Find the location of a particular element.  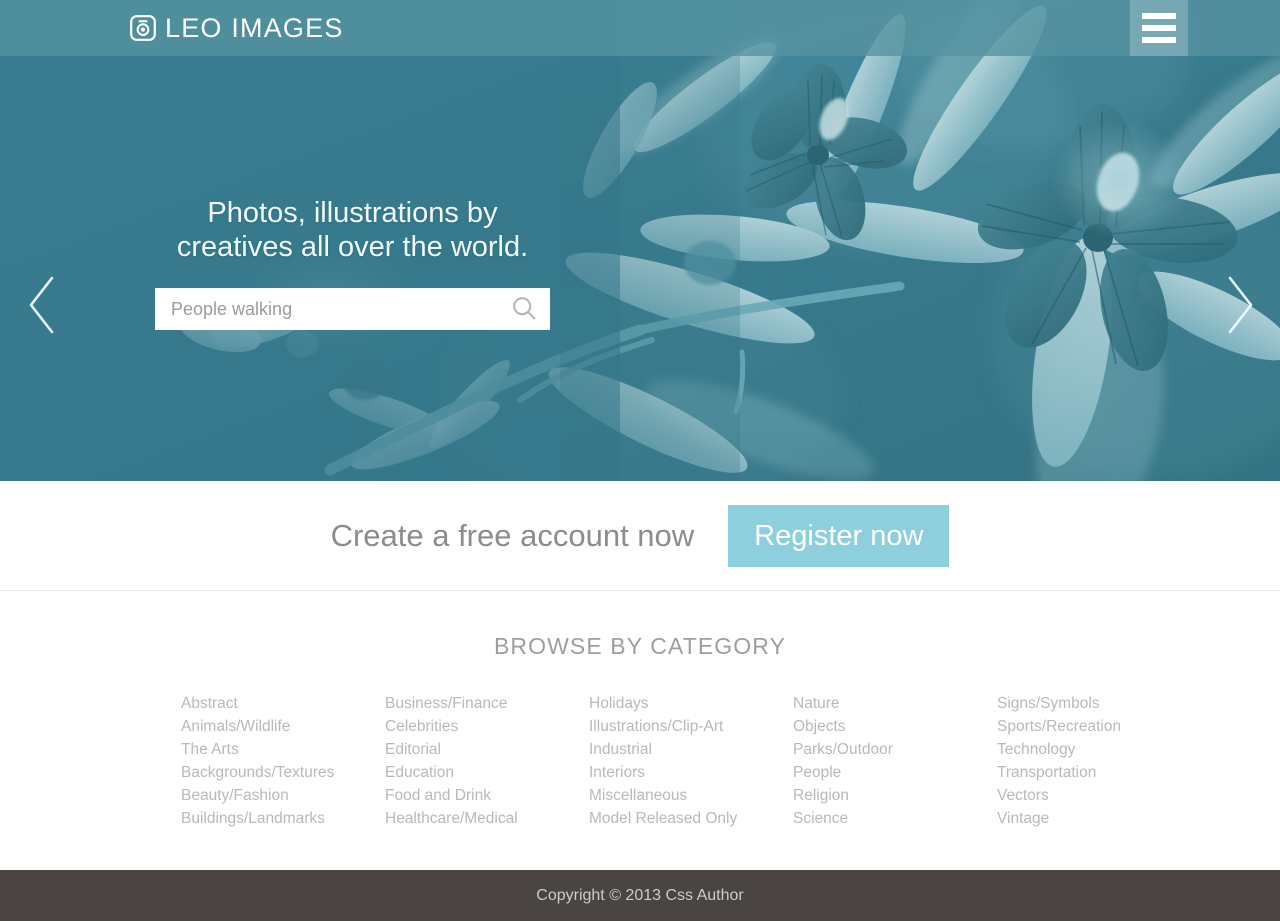

site-logo: LEO IMAGES is located at coordinates (237, 28).